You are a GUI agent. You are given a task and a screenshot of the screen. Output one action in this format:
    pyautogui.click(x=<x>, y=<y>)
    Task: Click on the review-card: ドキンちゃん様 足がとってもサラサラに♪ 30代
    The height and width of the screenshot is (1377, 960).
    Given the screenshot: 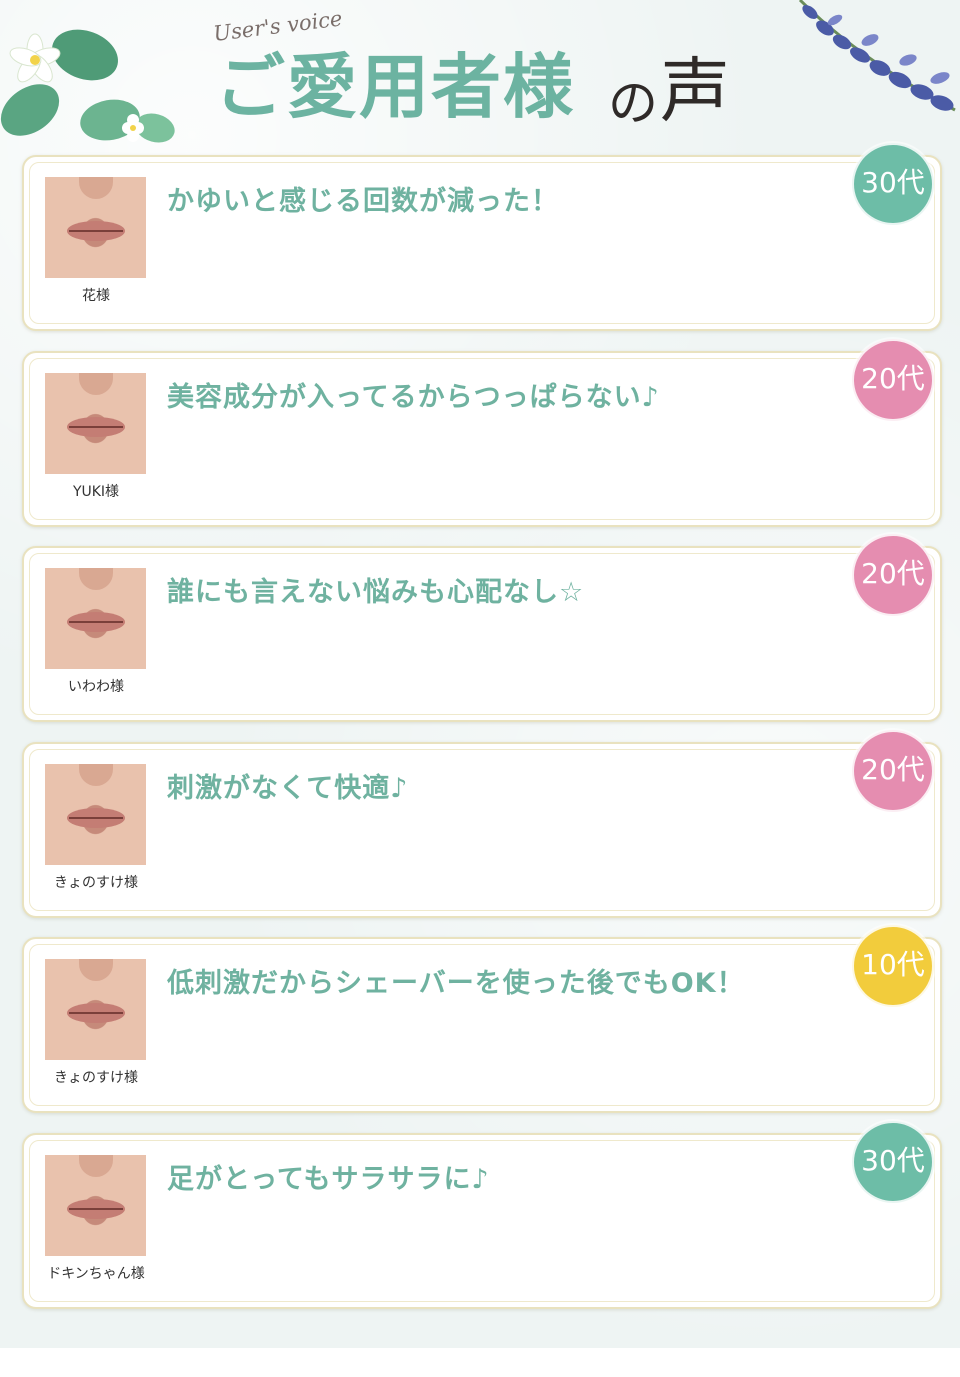 What is the action you would take?
    pyautogui.click(x=482, y=1215)
    